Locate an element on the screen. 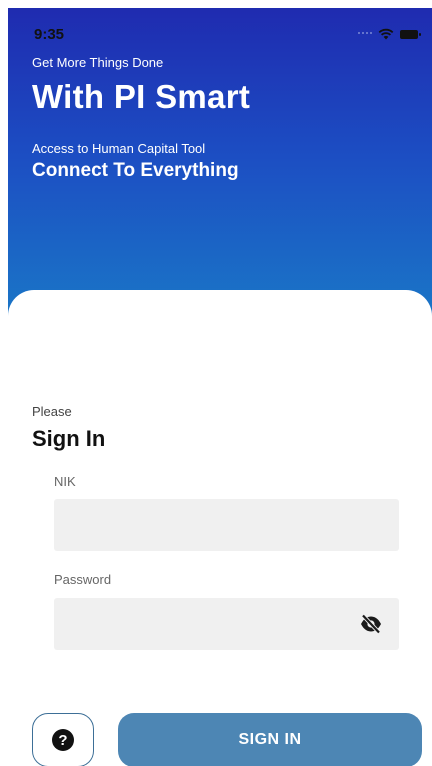  please-label: Please is located at coordinates (52, 411).